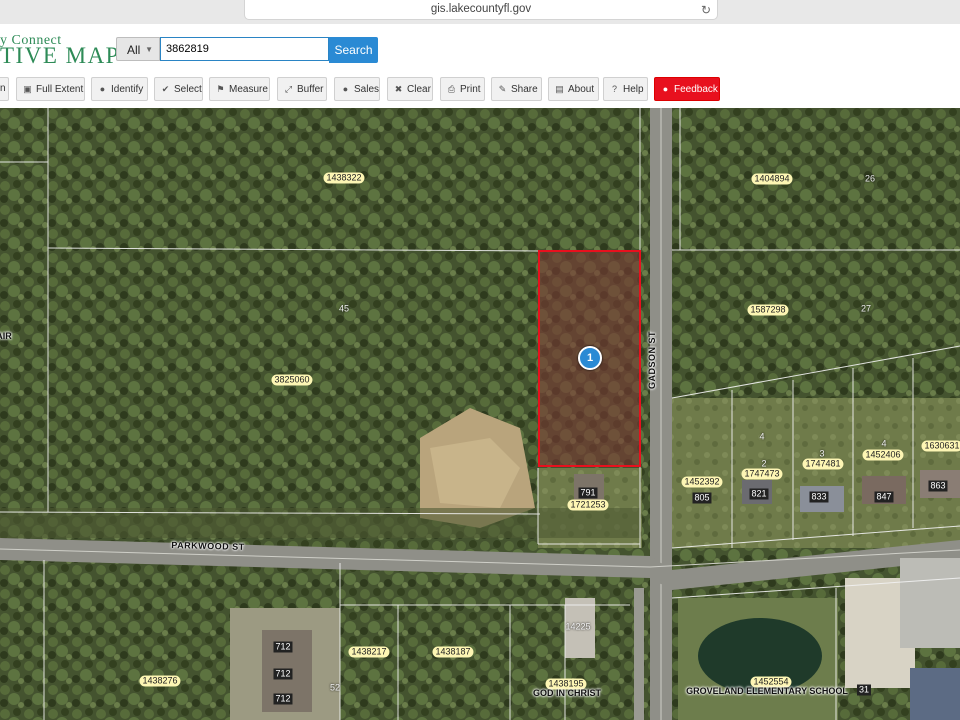  I want to click on address-label: 833, so click(819, 497).